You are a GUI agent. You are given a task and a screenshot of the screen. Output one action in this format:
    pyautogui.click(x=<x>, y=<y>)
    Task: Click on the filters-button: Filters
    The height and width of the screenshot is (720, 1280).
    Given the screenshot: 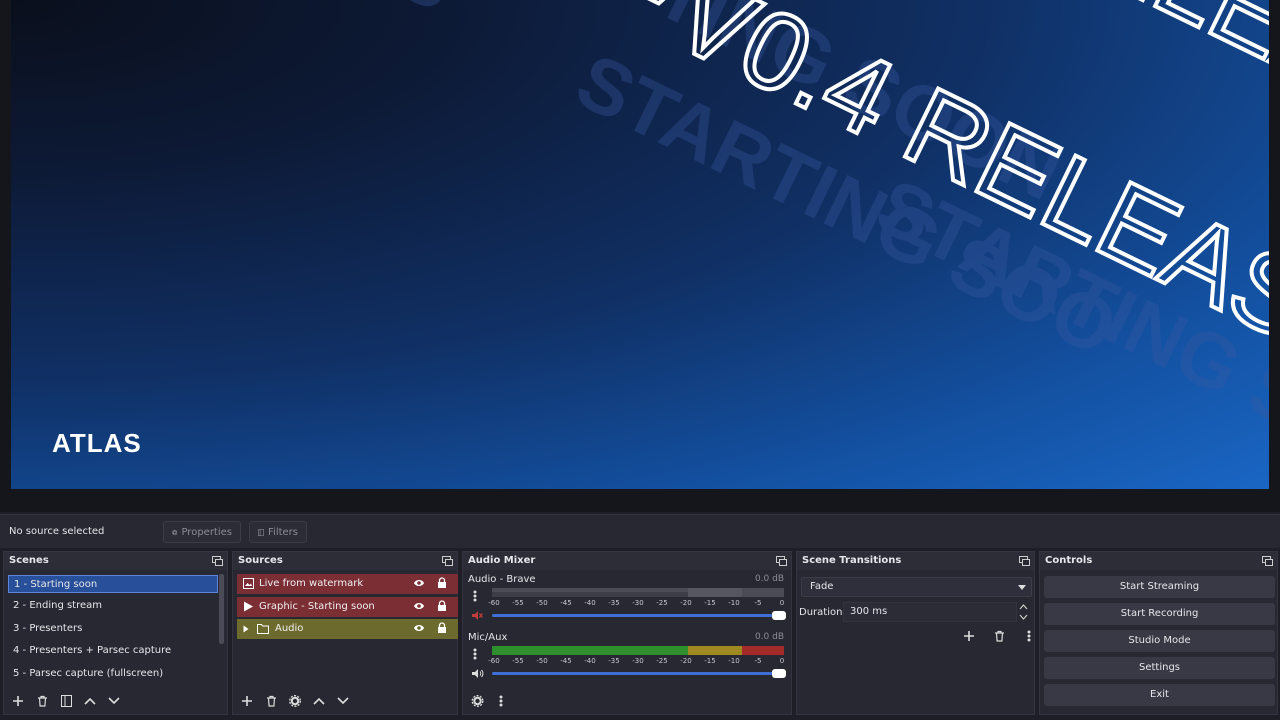 What is the action you would take?
    pyautogui.click(x=278, y=532)
    